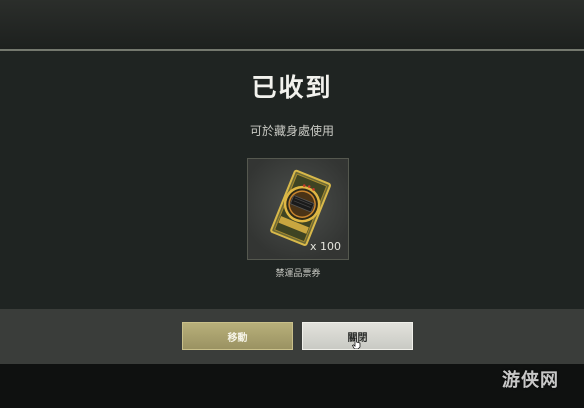  Describe the element at coordinates (530, 380) in the screenshot. I see `watermark-logo: 游侠网` at that location.